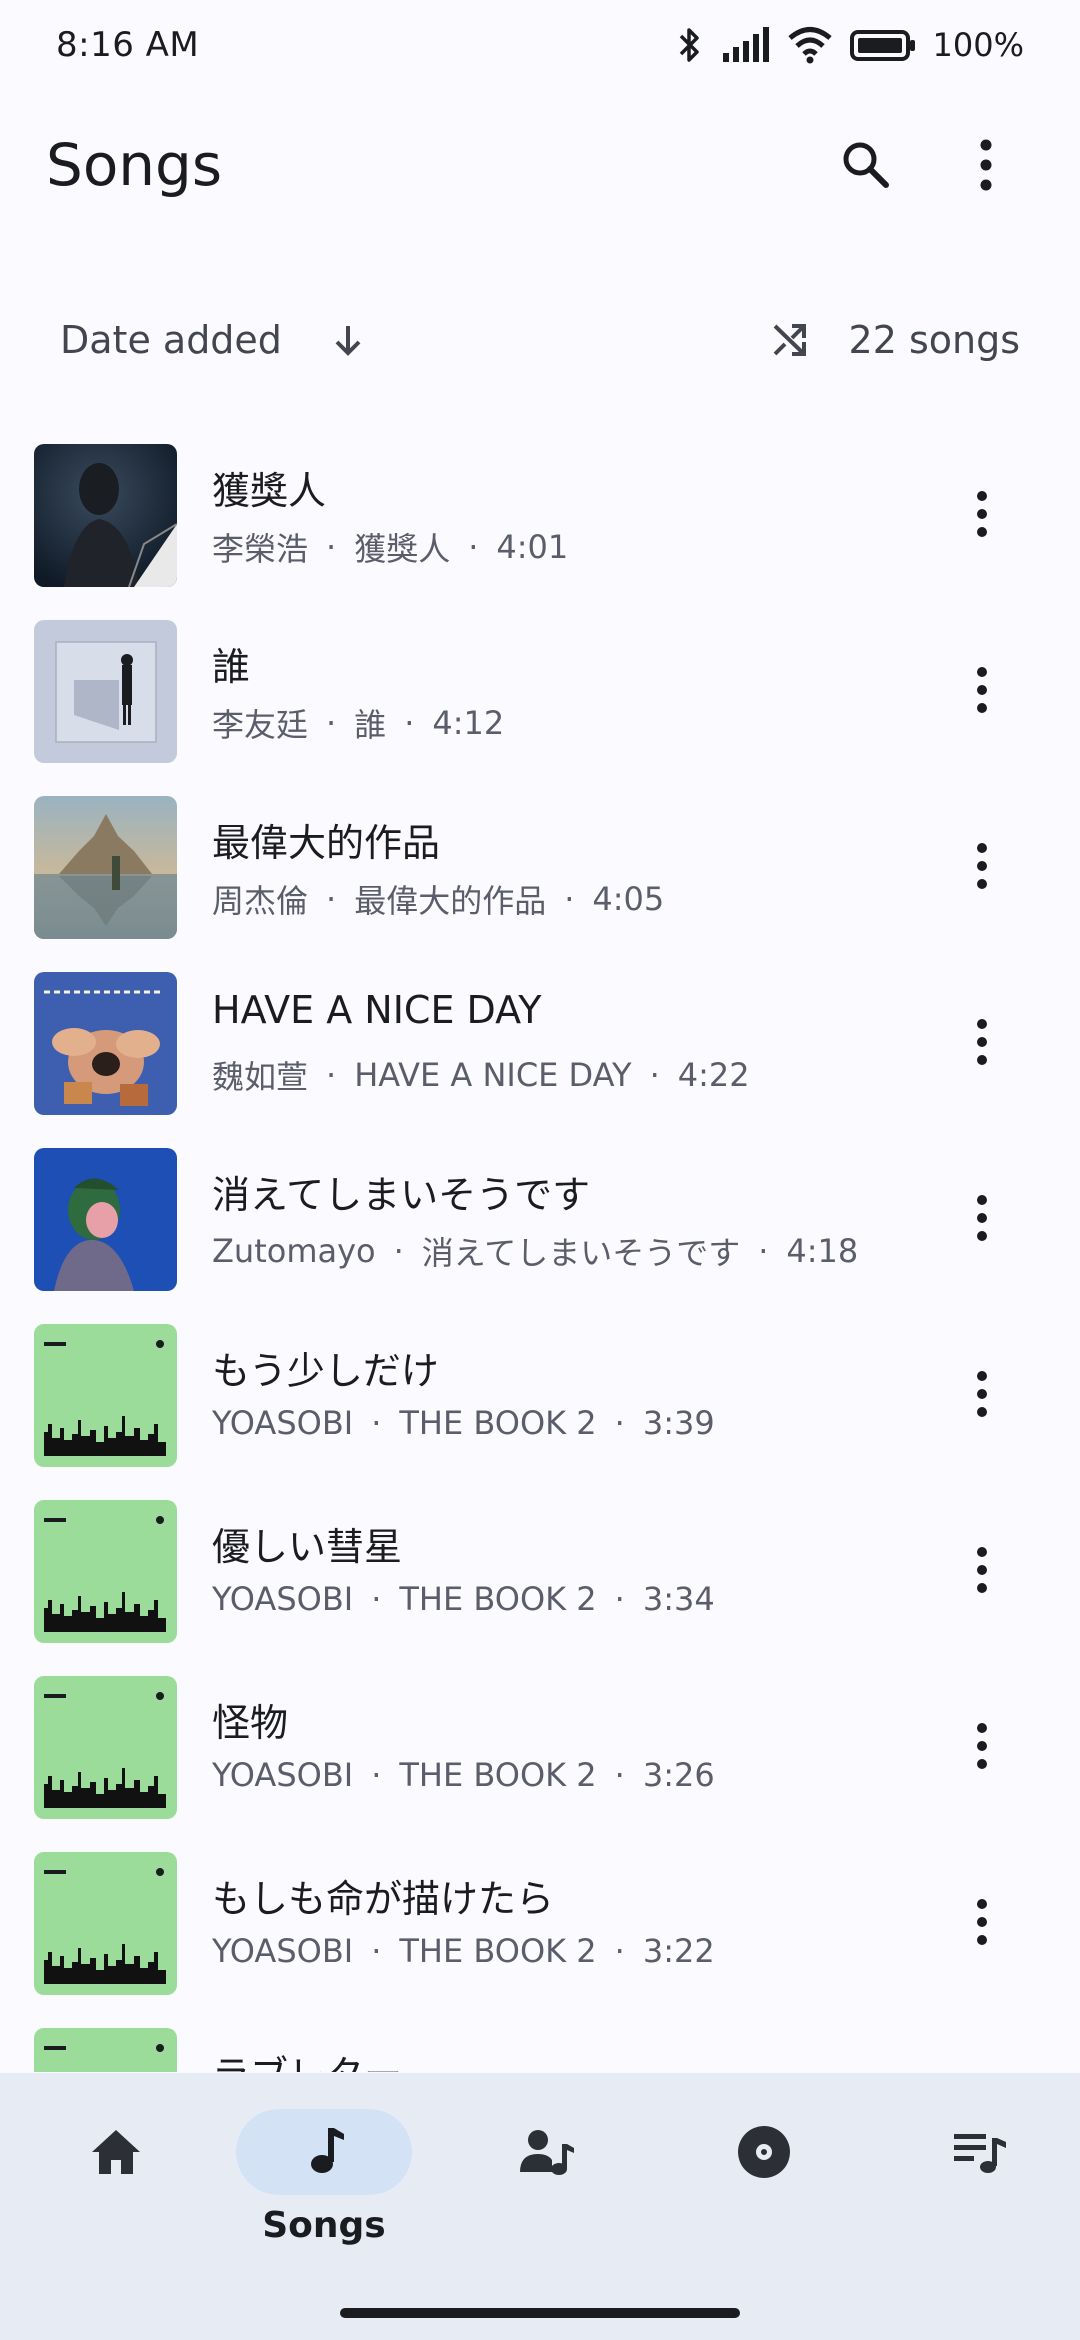 This screenshot has width=1080, height=2340. I want to click on song-duration: 4:22, so click(713, 1075).